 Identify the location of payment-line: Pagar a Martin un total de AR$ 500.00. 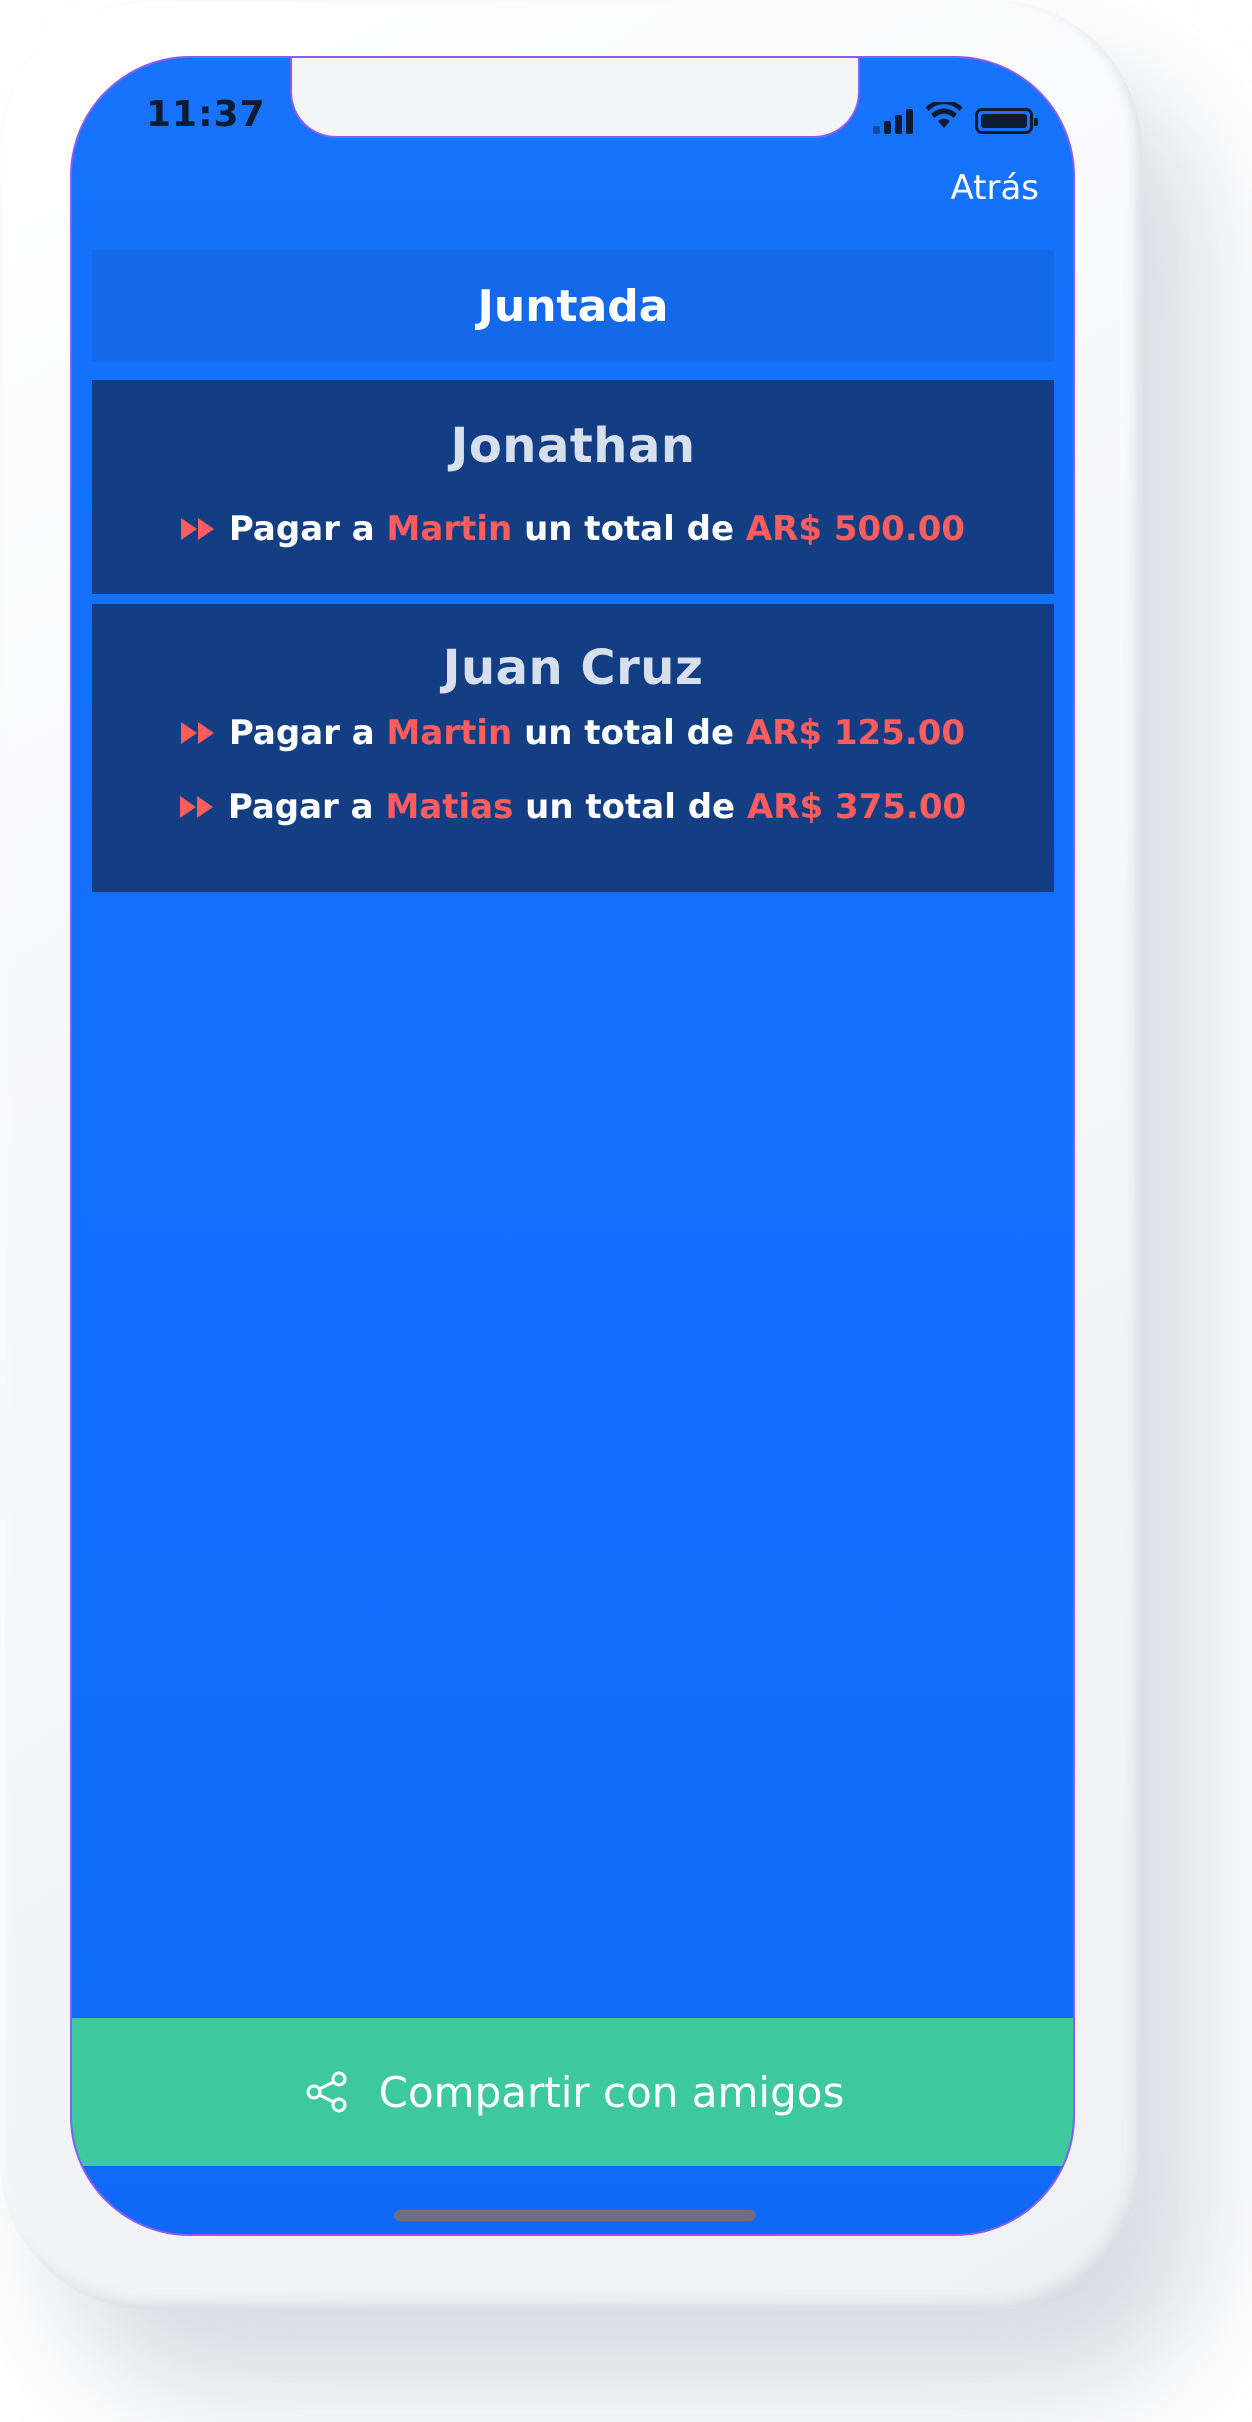
(573, 529).